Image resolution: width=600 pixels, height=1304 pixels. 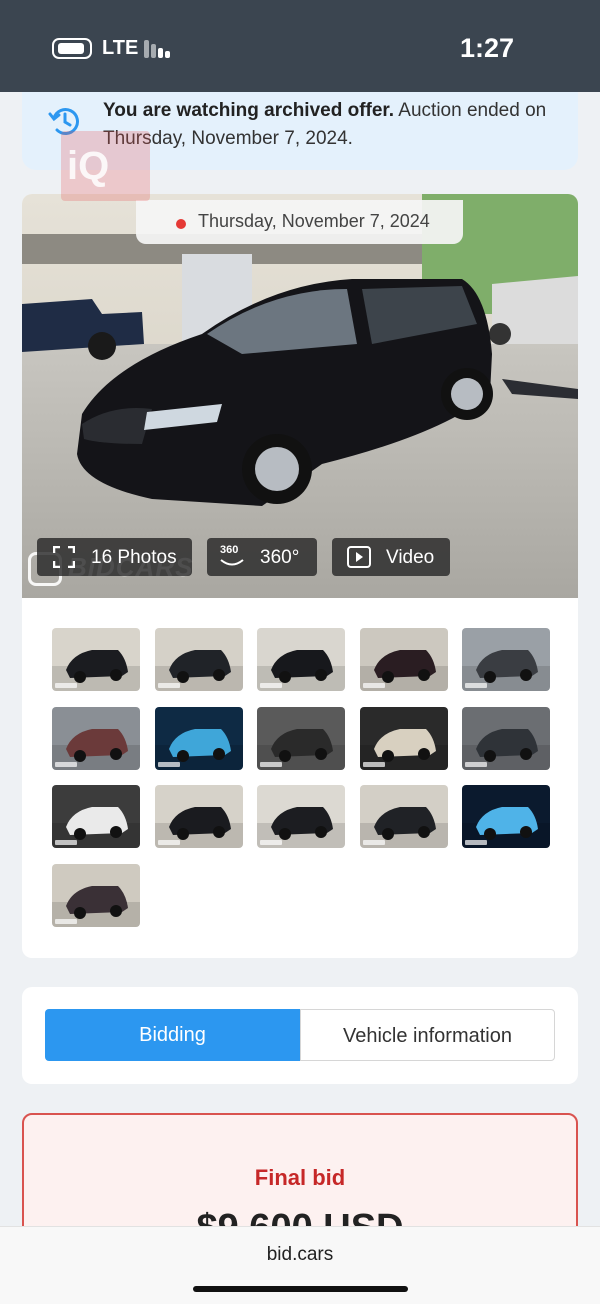 I want to click on fullscreen-icon, so click(x=64, y=557).